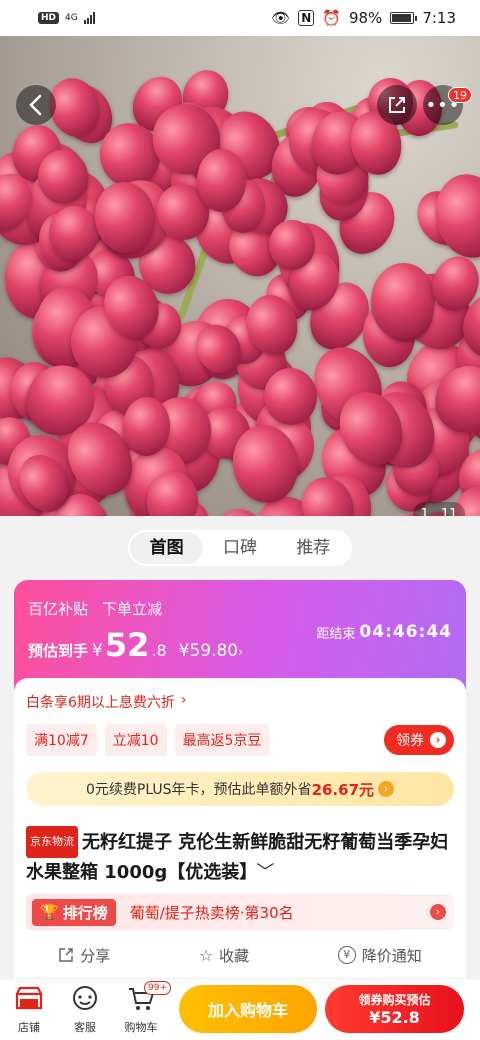  I want to click on tab-main-image: 首图, so click(167, 548).